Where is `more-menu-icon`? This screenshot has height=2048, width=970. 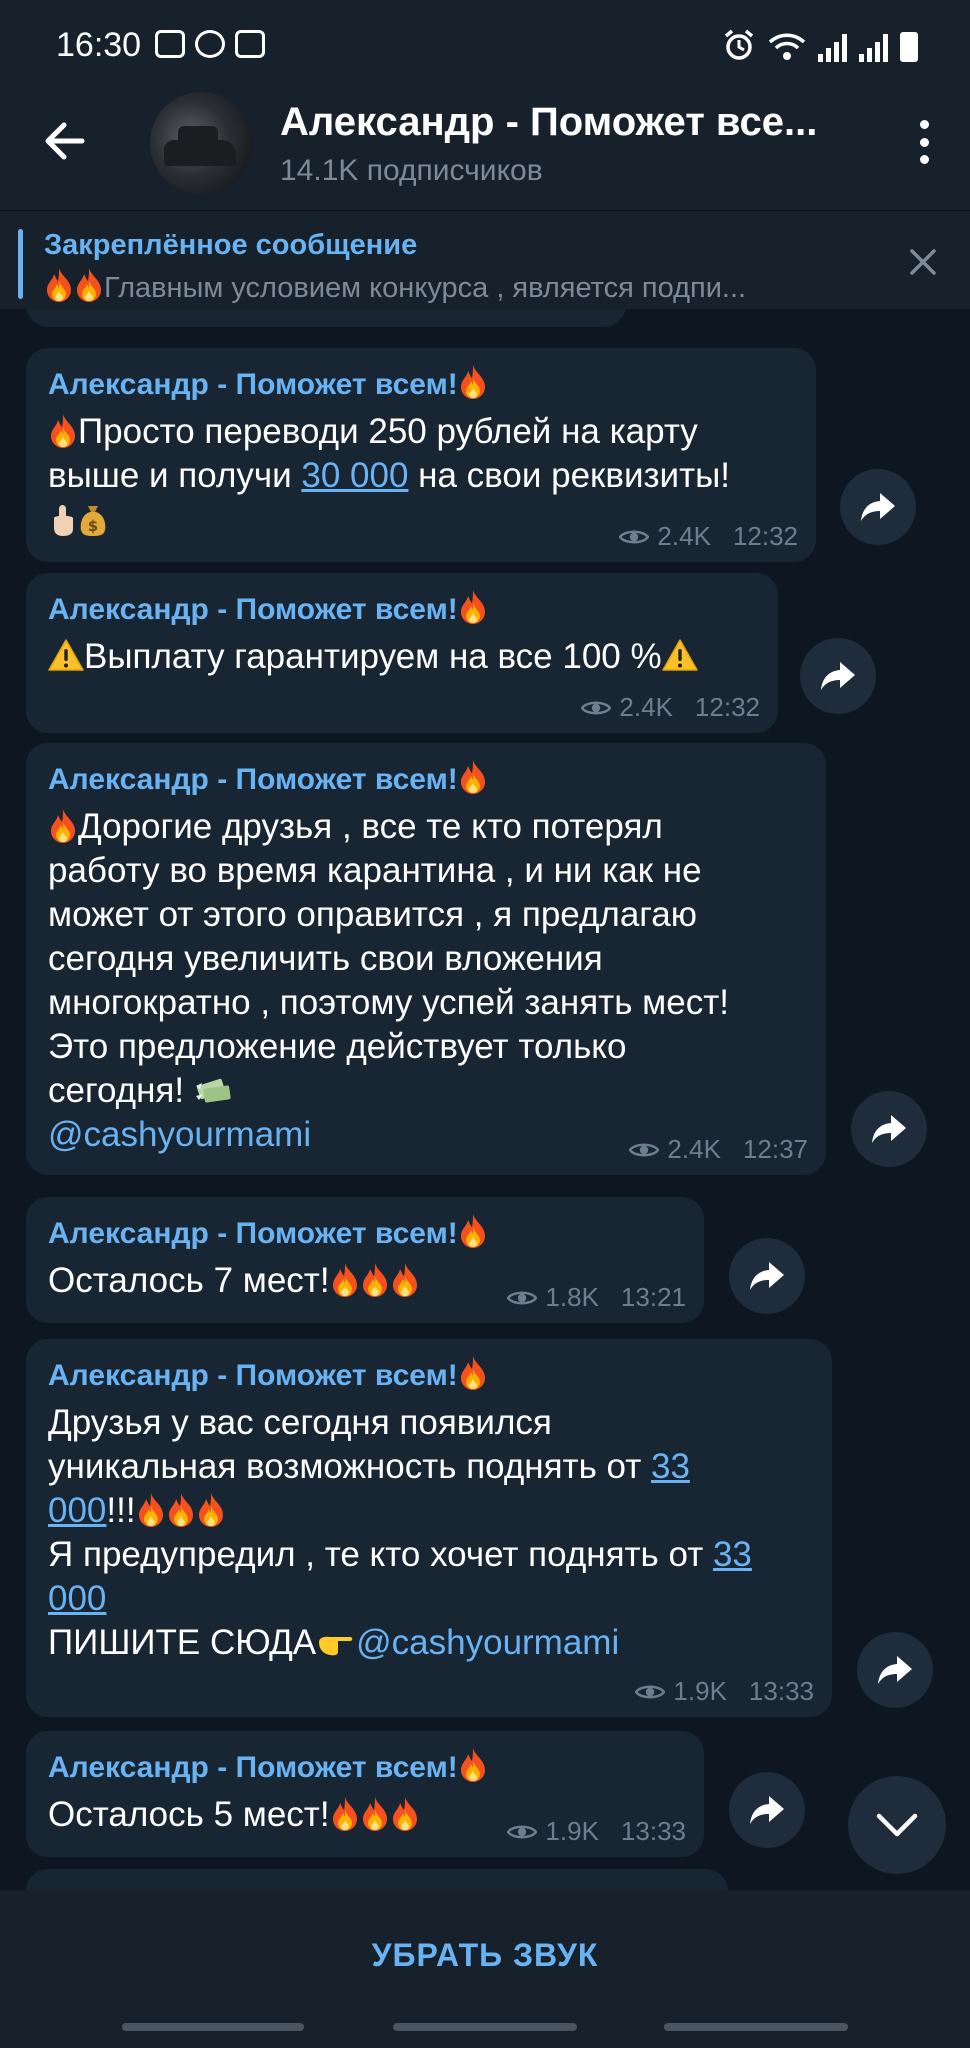 more-menu-icon is located at coordinates (924, 142).